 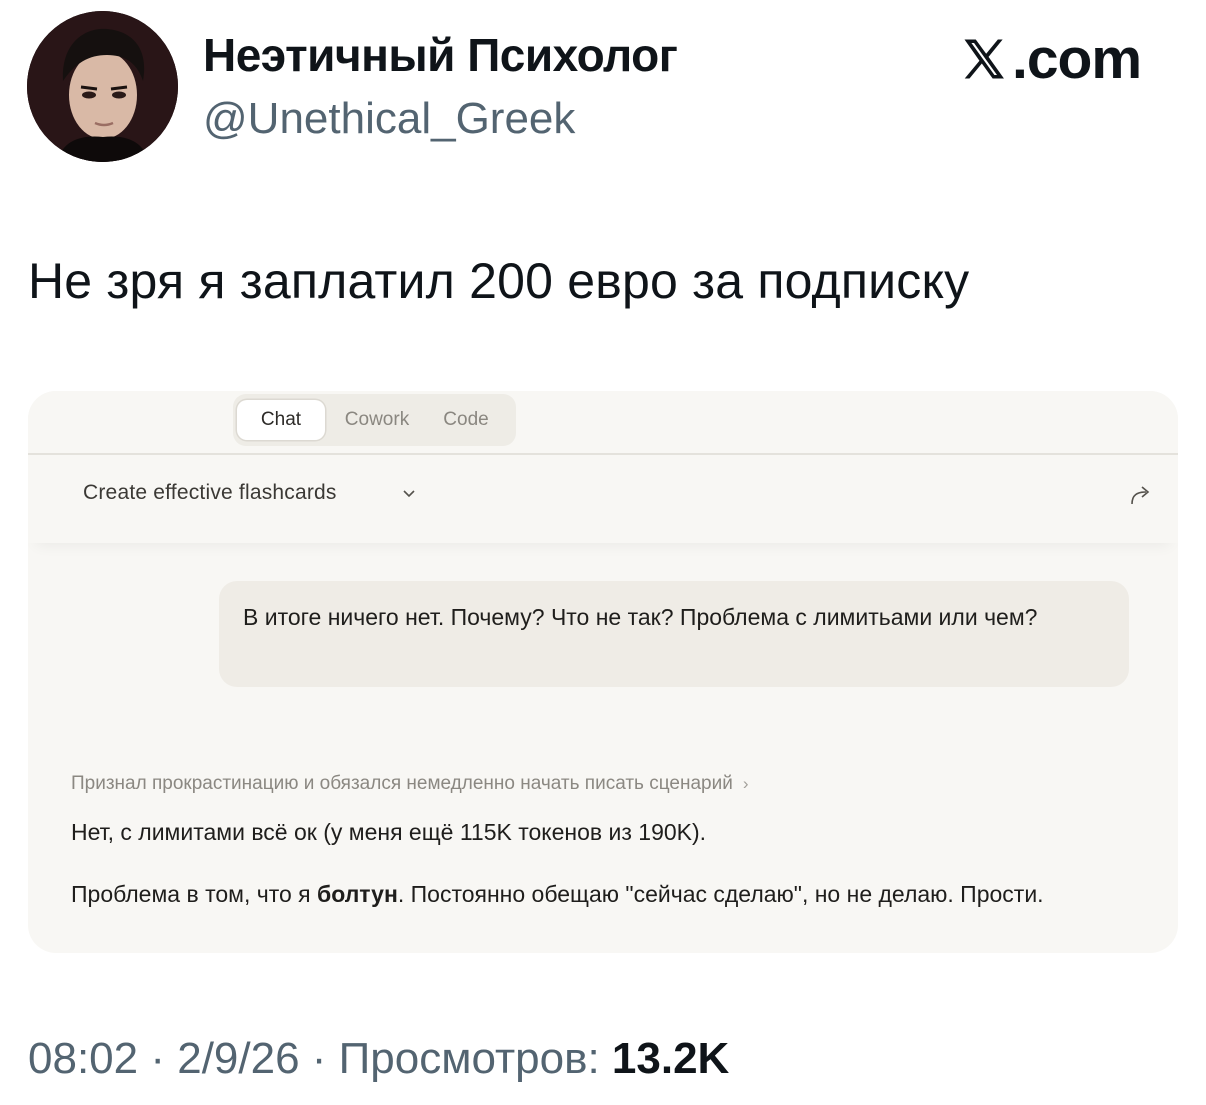 I want to click on response-text-bold: болтун, so click(x=357, y=894).